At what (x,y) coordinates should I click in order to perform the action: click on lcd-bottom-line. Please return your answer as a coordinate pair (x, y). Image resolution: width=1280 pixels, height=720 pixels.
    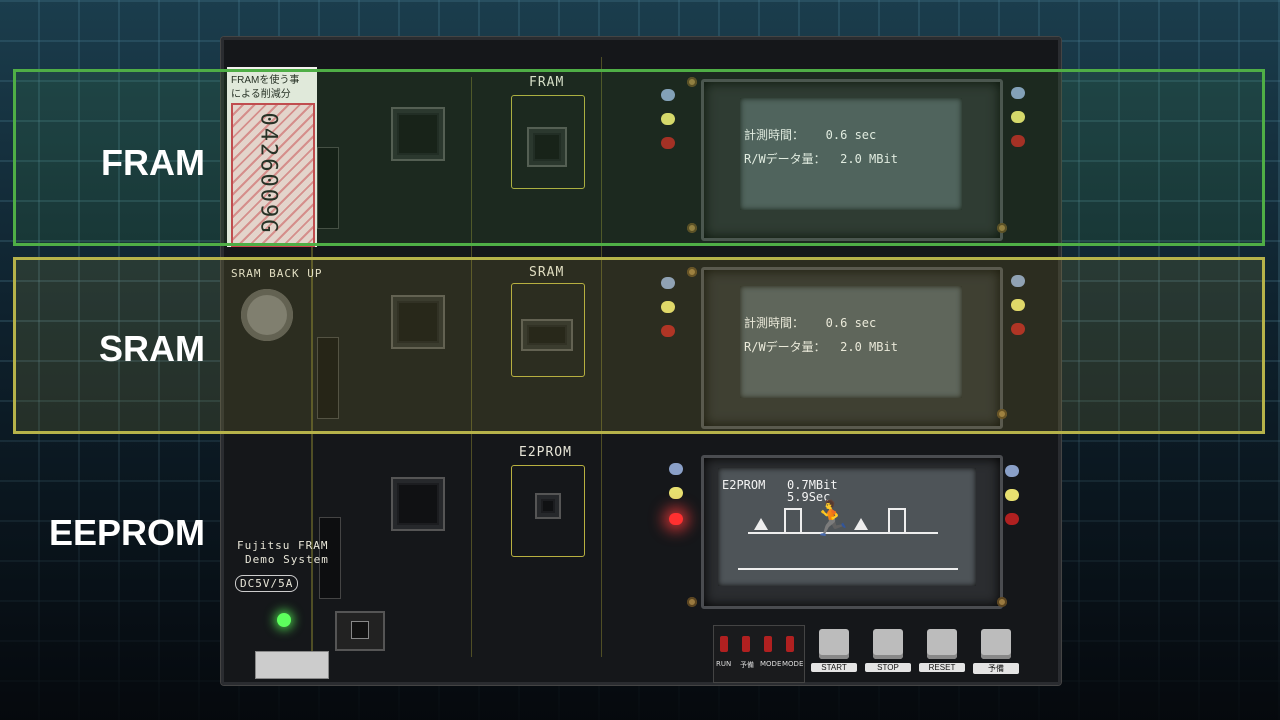
    Looking at the image, I should click on (848, 569).